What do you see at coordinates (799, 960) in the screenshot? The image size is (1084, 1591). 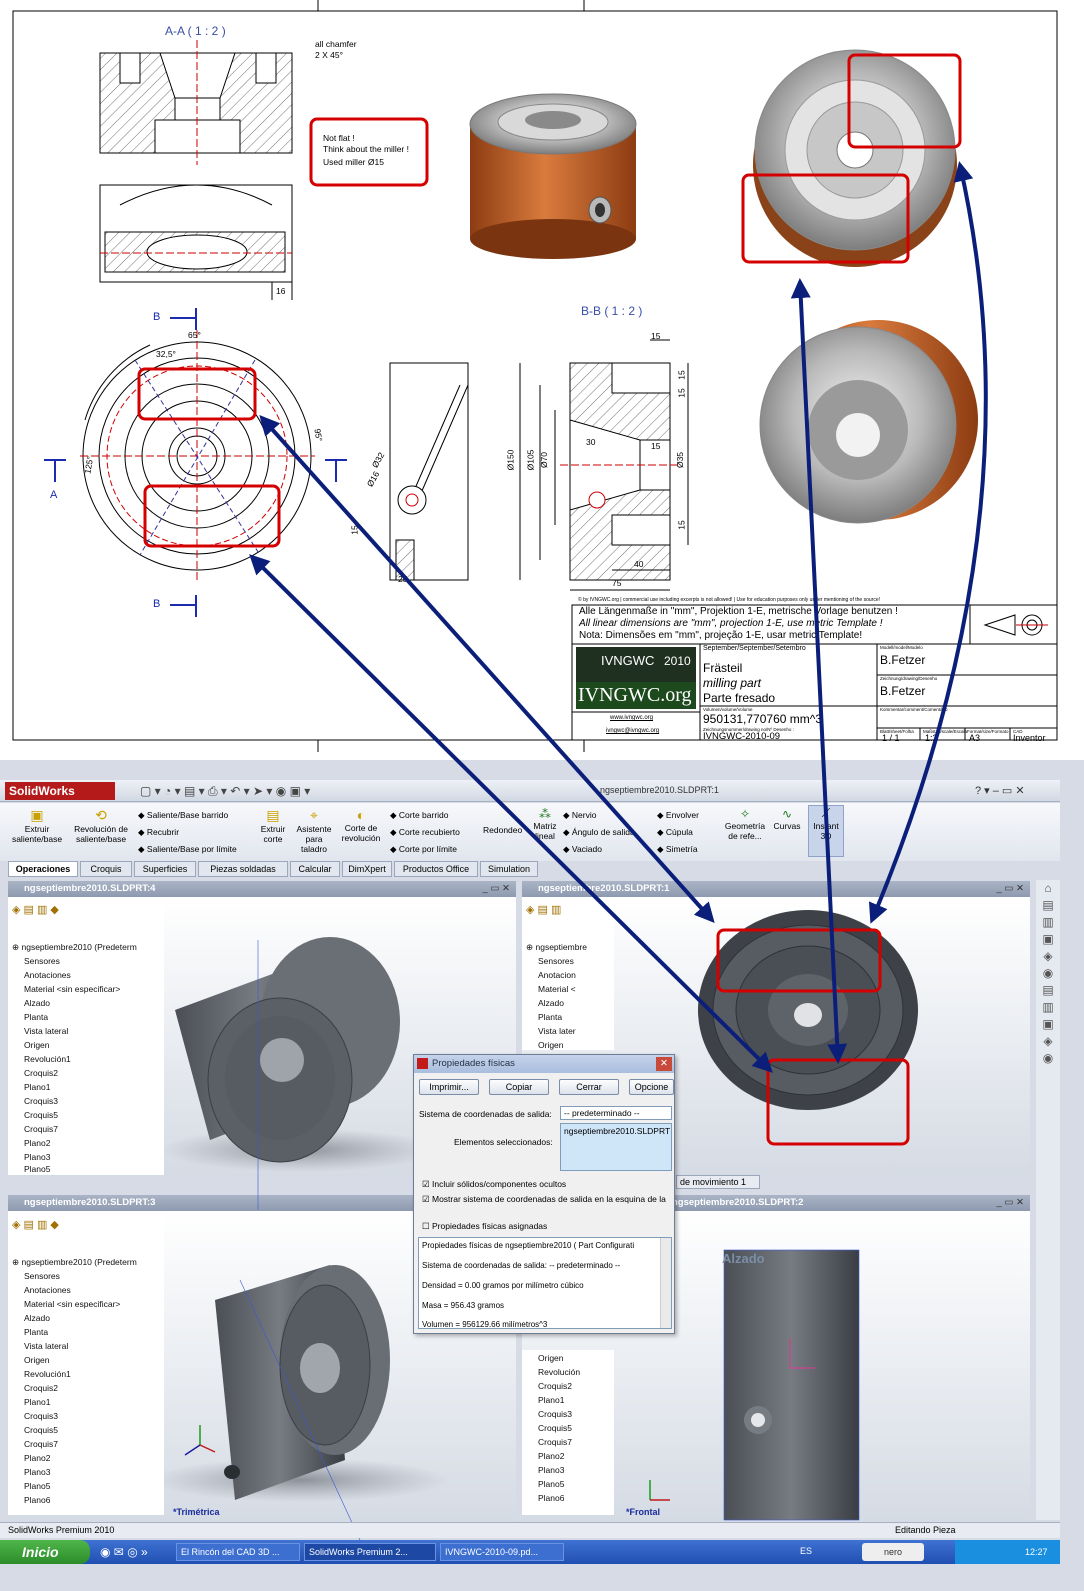 I see `highlight-sw-top` at bounding box center [799, 960].